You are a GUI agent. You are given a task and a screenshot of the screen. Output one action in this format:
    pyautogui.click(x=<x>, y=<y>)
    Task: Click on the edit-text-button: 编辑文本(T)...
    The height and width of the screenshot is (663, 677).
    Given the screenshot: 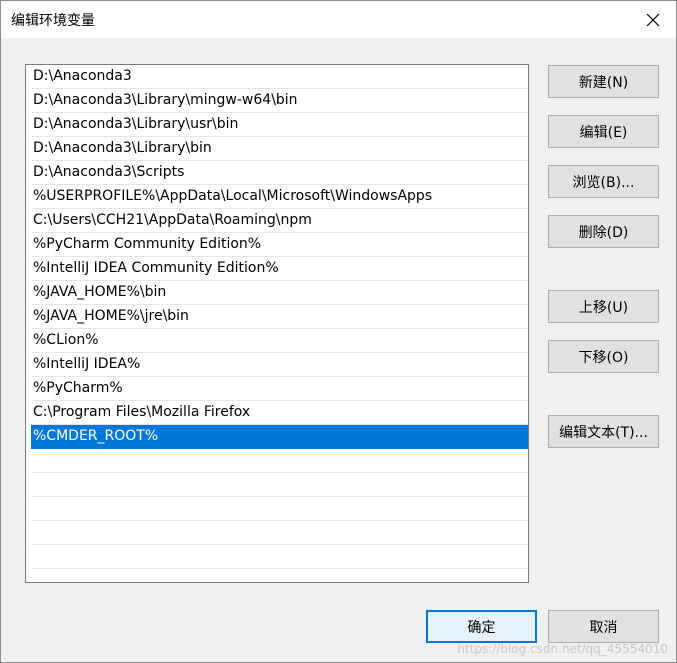 What is the action you would take?
    pyautogui.click(x=603, y=431)
    